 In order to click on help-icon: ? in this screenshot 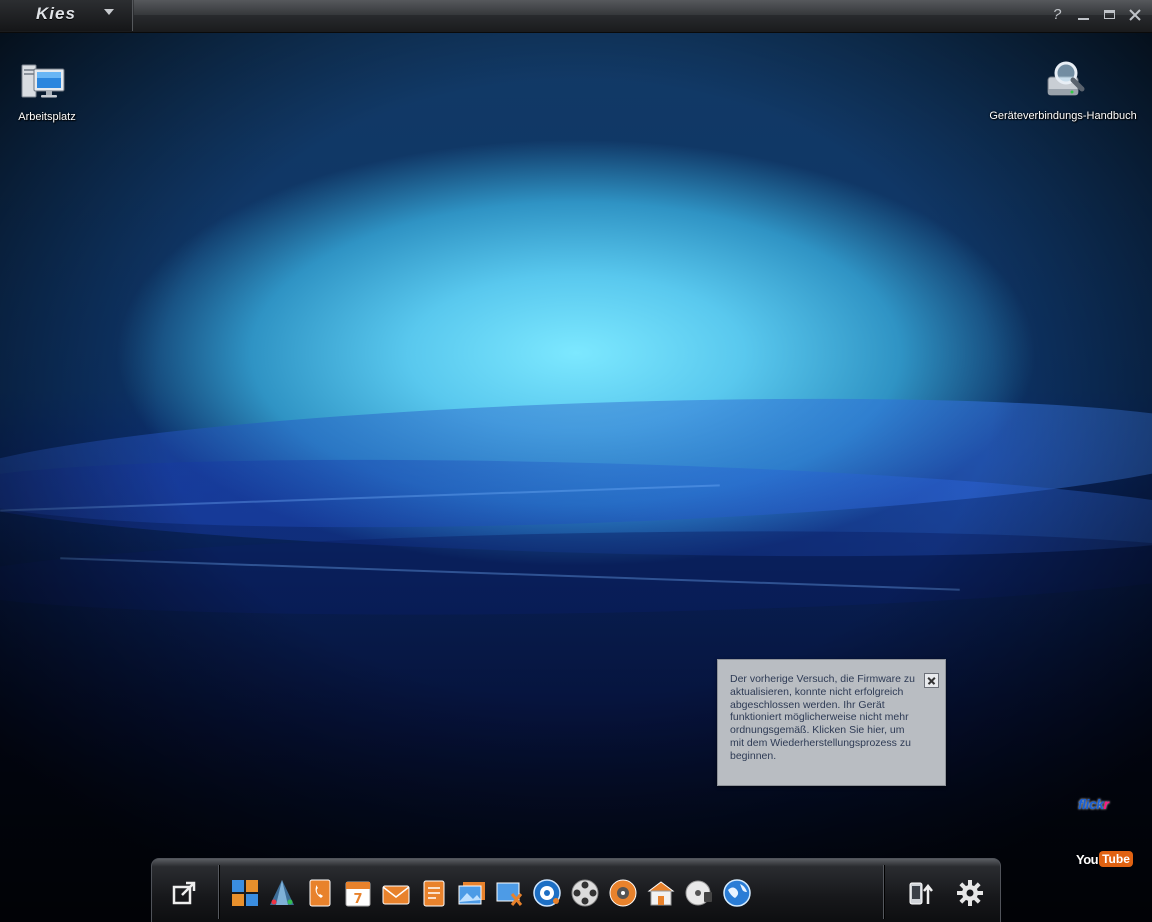, I will do `click(1057, 15)`.